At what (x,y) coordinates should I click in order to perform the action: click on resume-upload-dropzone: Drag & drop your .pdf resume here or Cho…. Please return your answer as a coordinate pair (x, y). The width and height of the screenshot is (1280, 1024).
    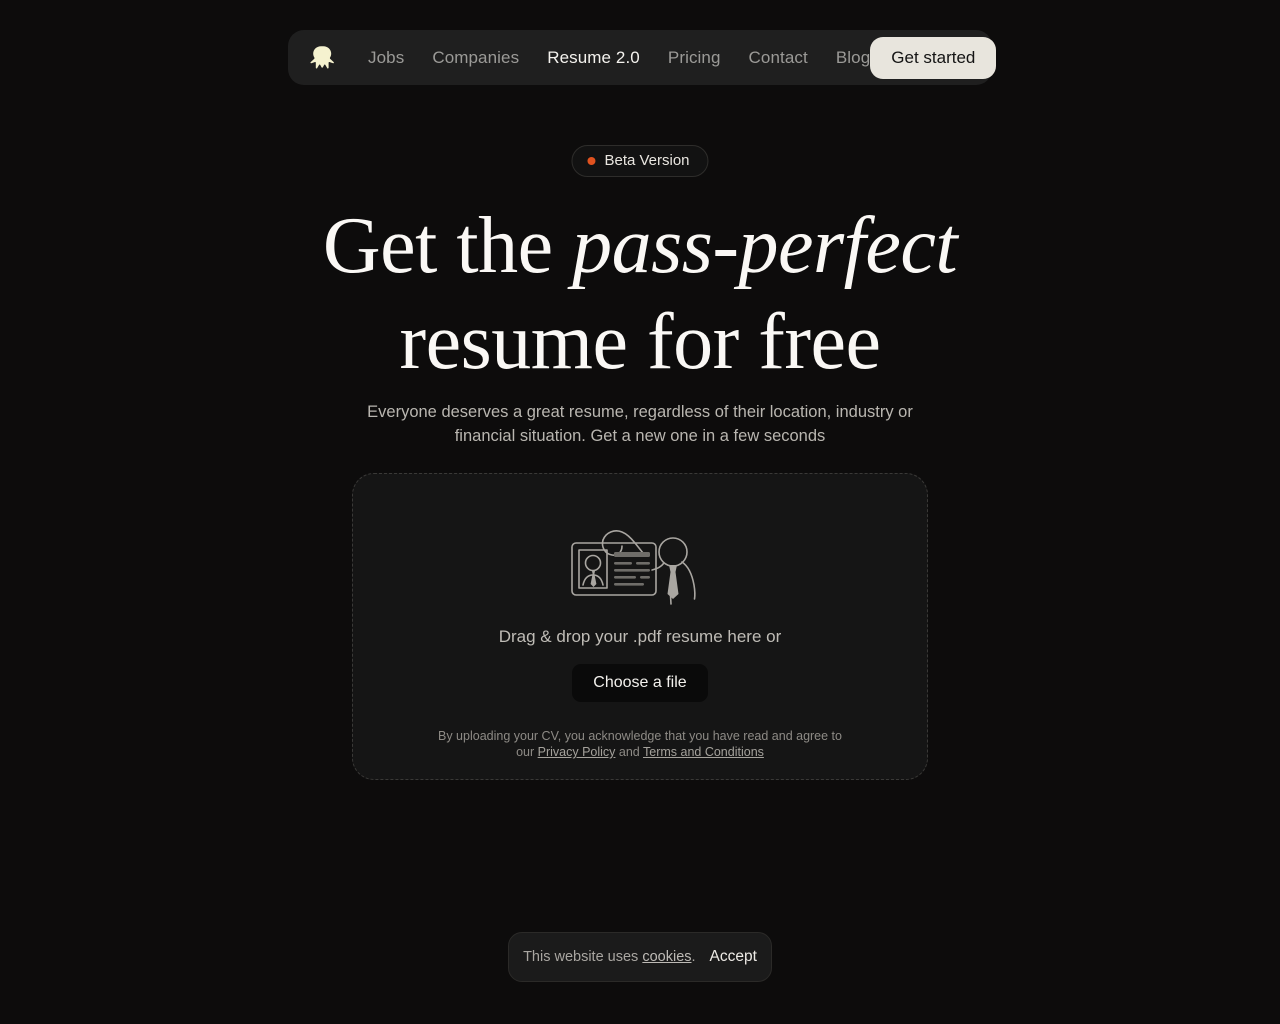
    Looking at the image, I should click on (640, 626).